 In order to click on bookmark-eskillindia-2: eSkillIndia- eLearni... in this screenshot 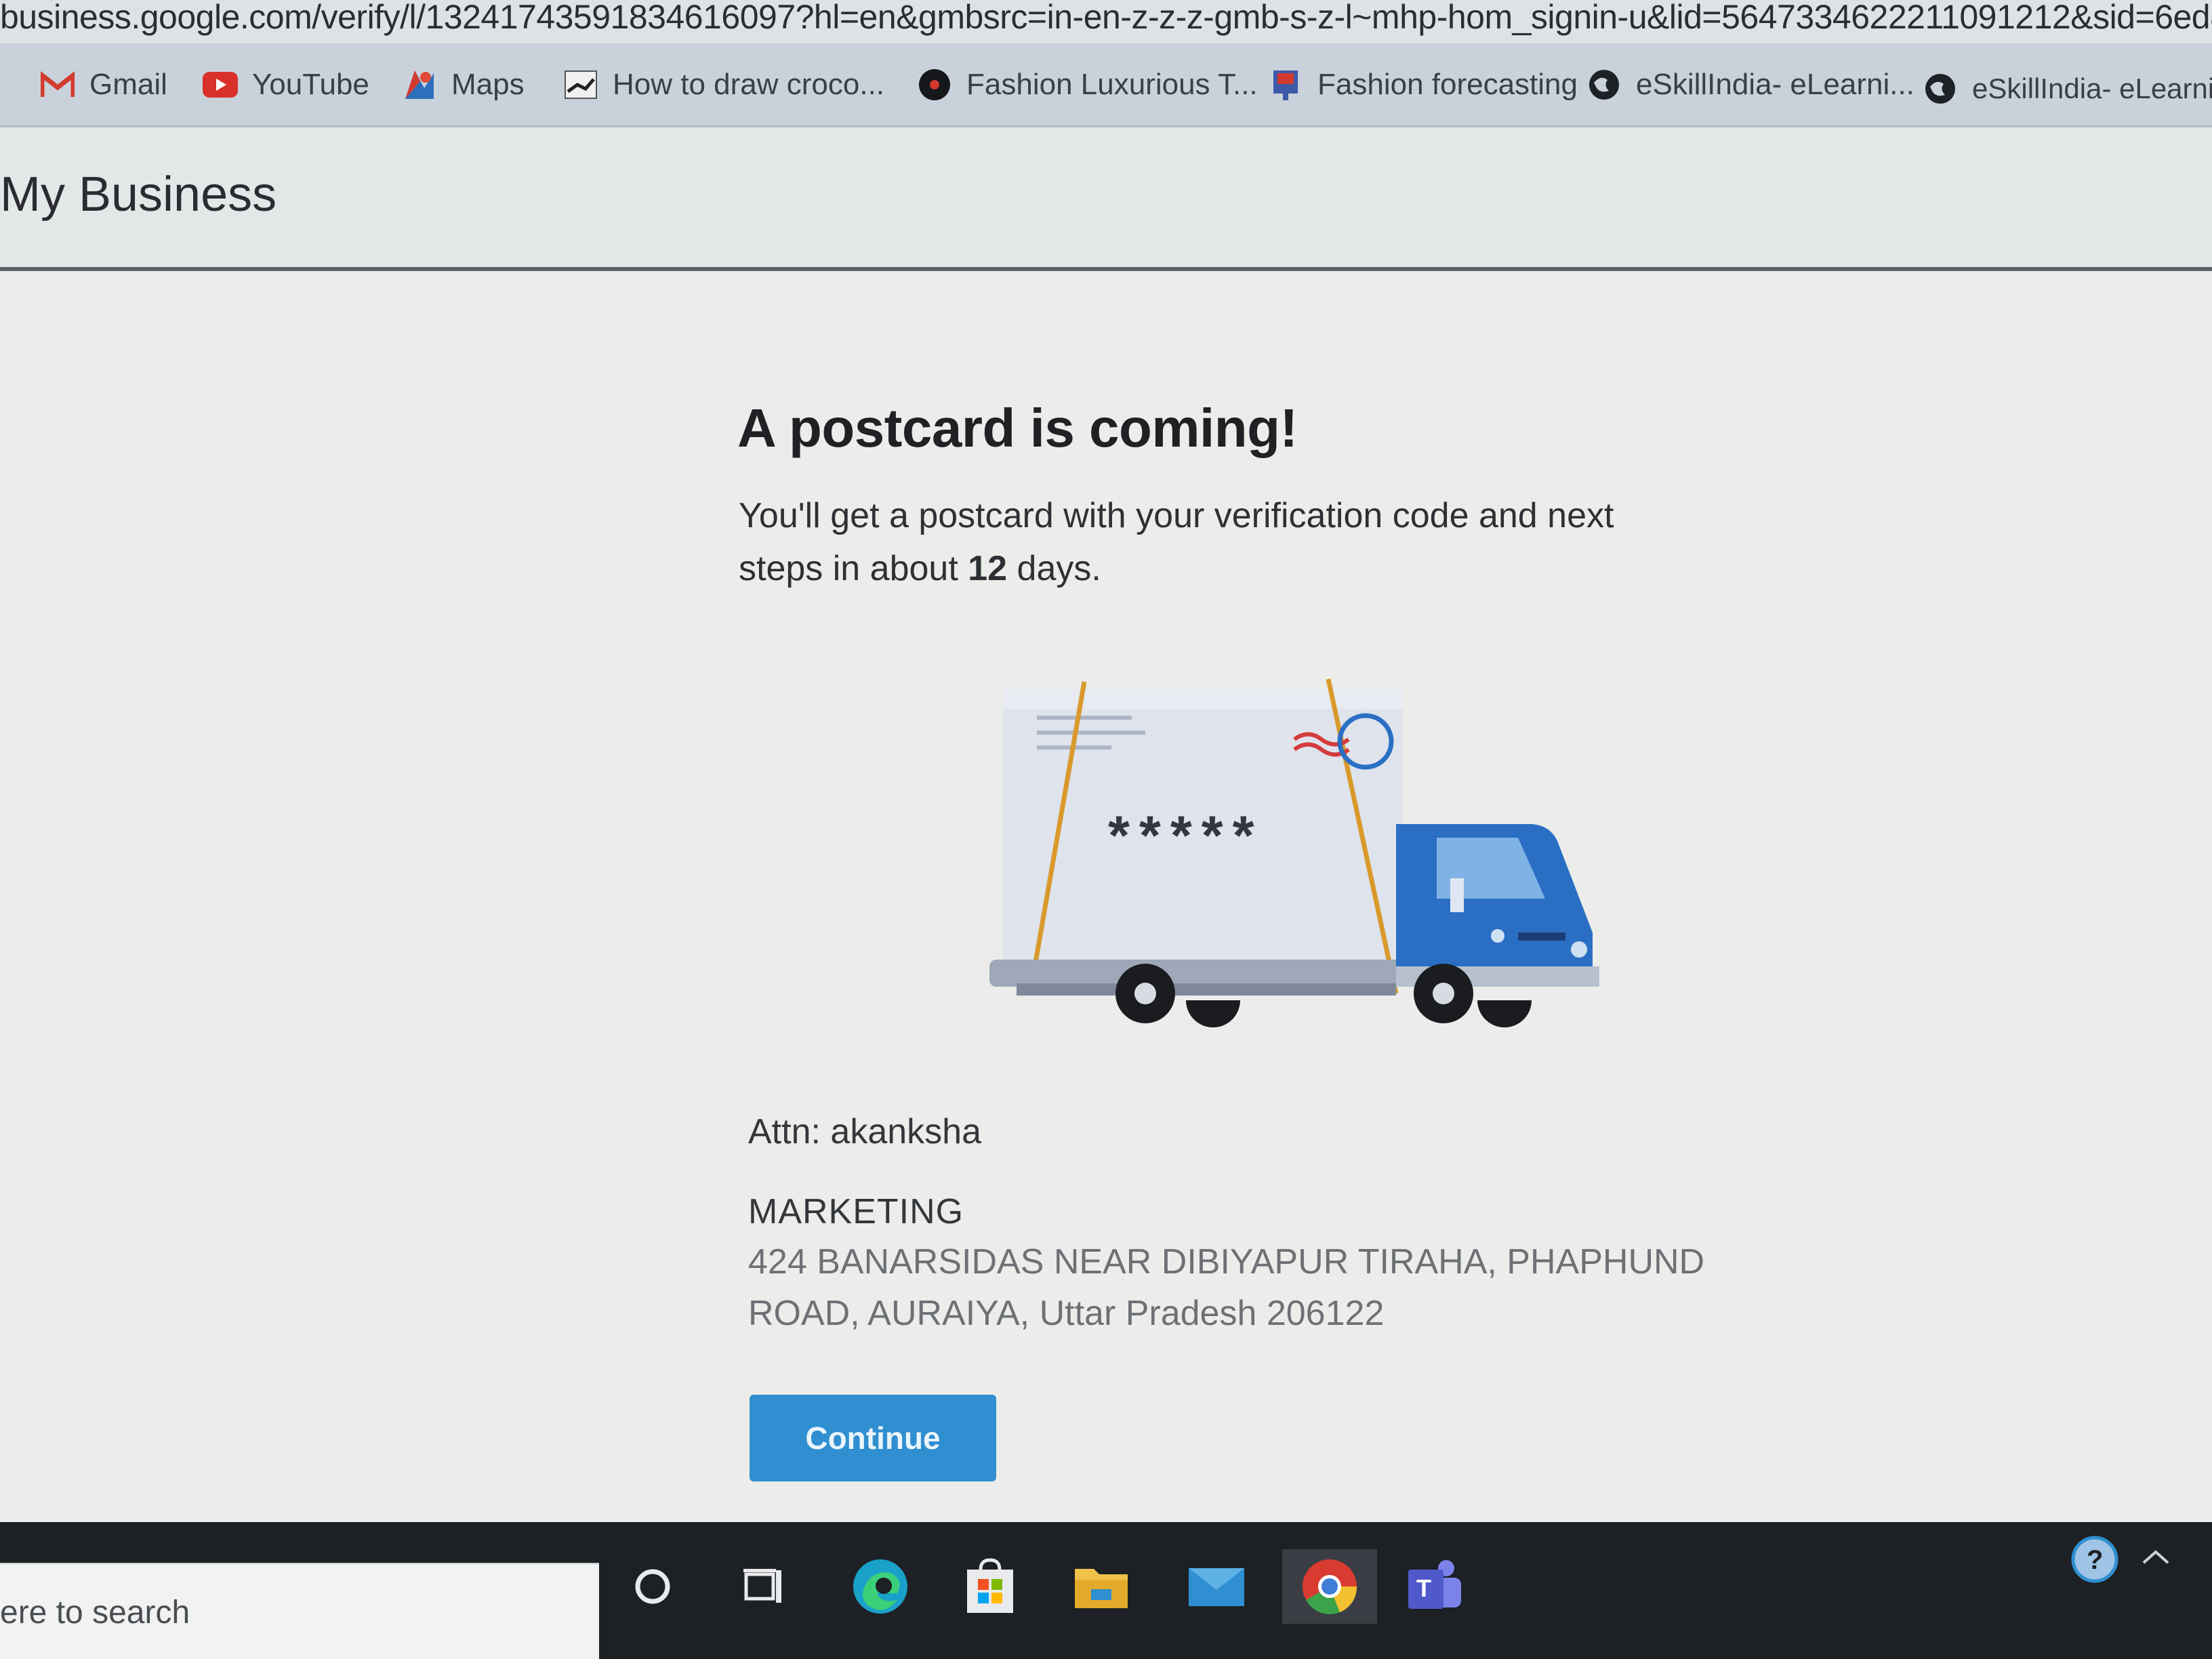, I will do `click(2067, 89)`.